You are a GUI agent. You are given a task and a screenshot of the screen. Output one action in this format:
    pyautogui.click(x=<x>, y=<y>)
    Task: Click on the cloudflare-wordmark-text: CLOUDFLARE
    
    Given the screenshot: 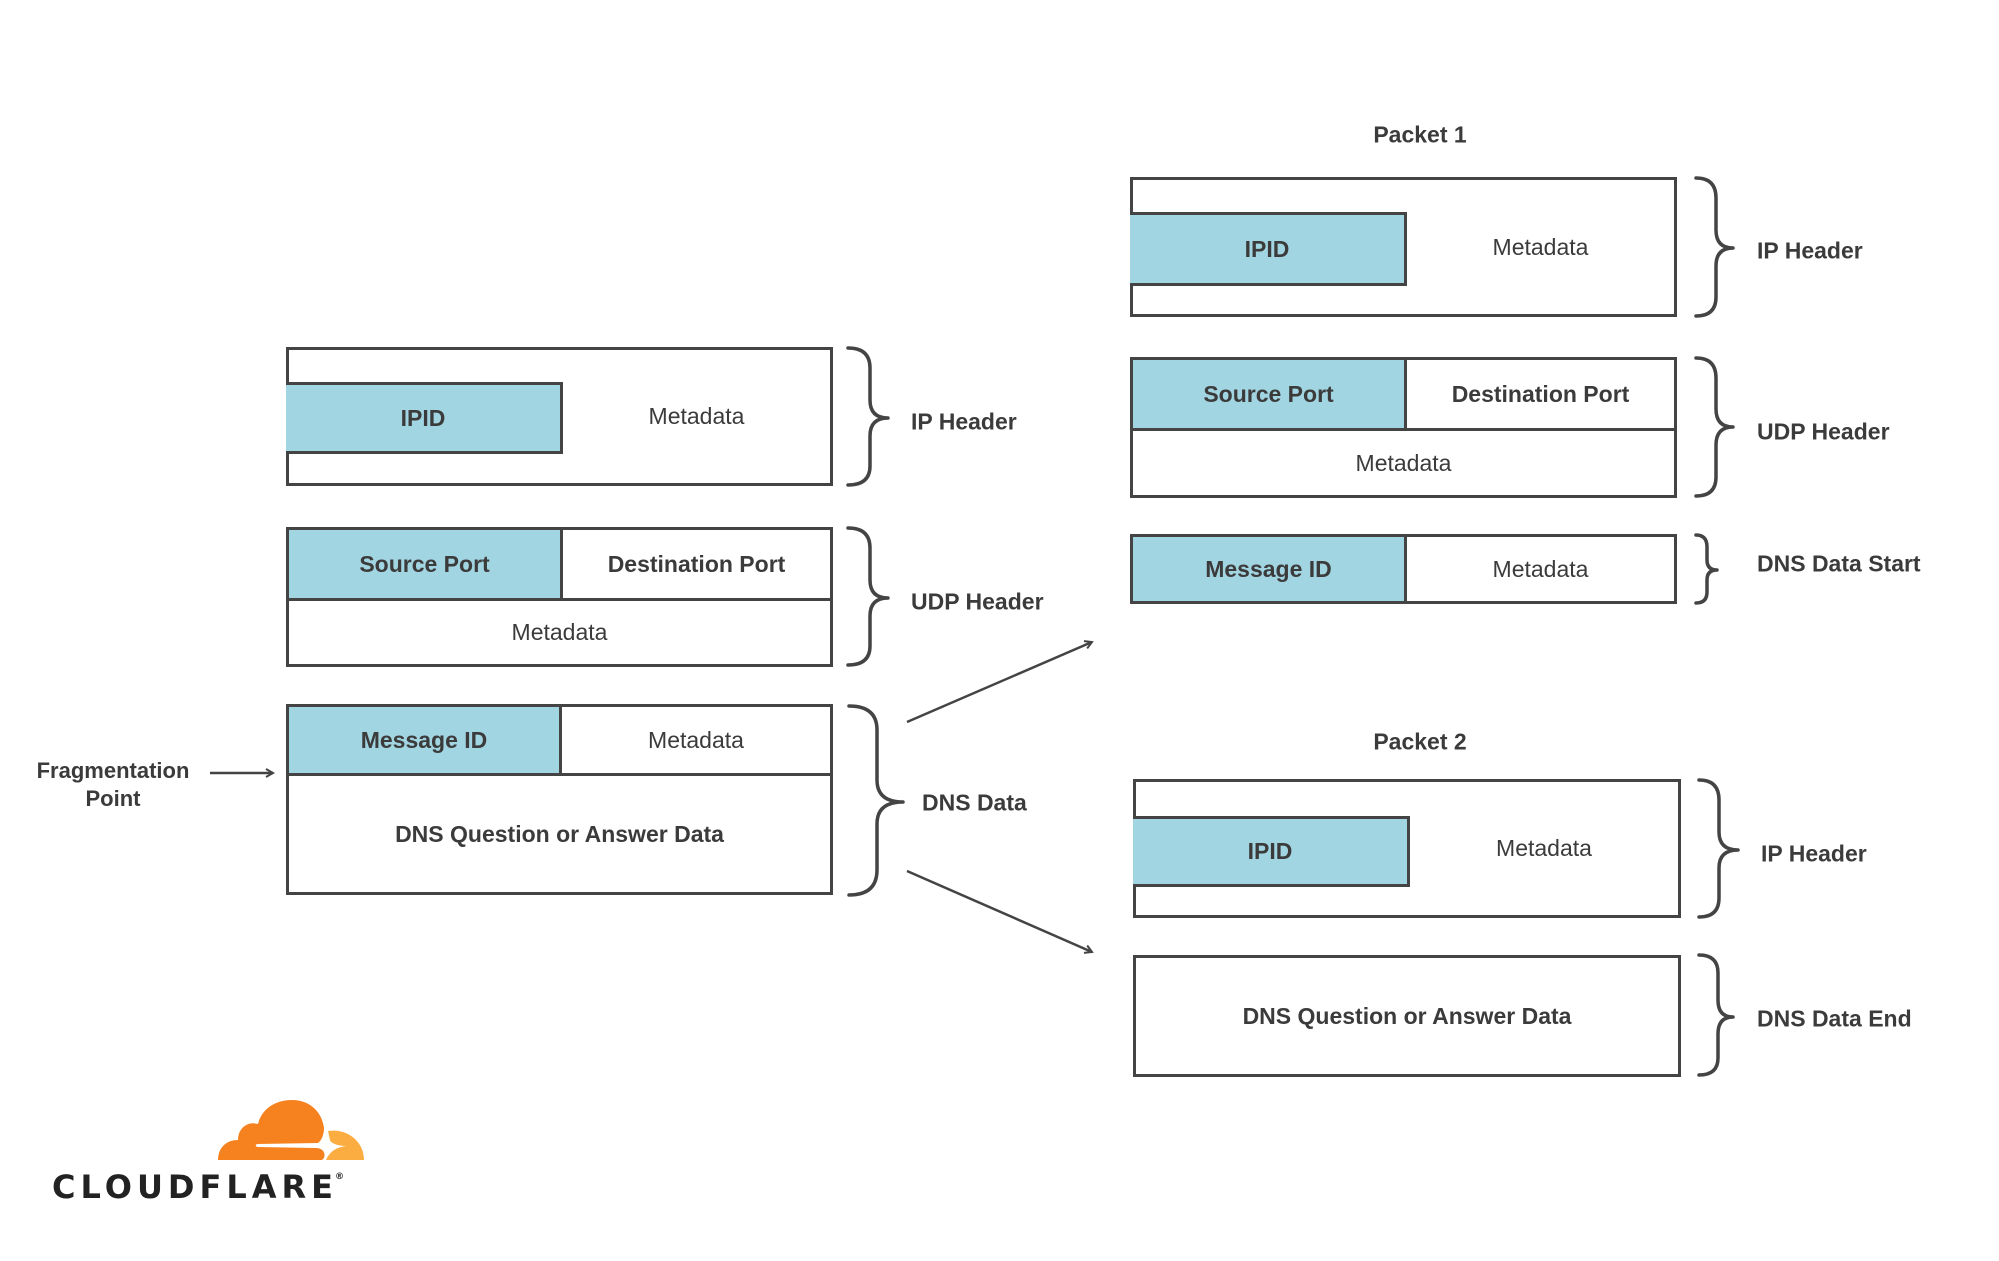 What is the action you would take?
    pyautogui.click(x=195, y=1187)
    